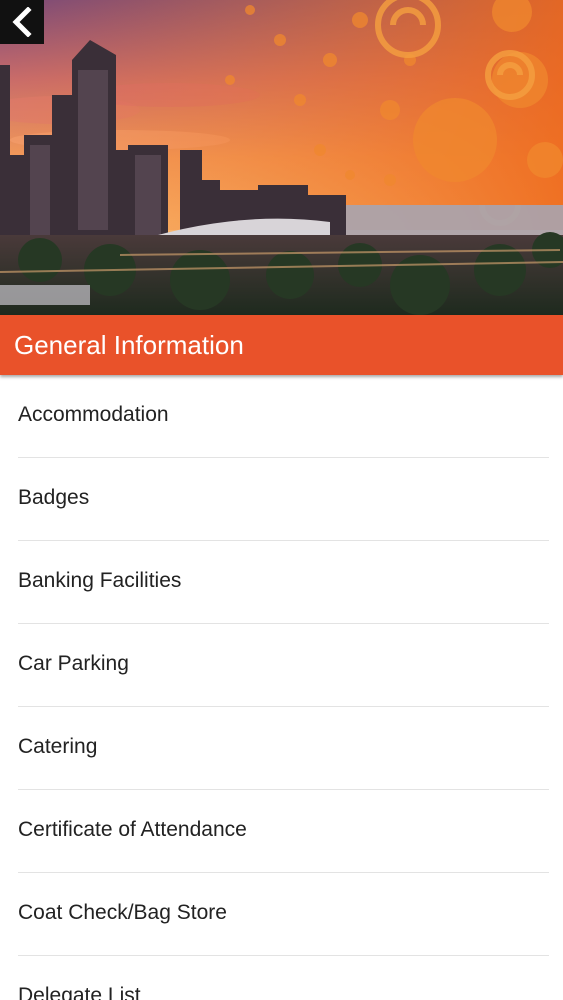 Image resolution: width=563 pixels, height=1000 pixels. What do you see at coordinates (283, 831) in the screenshot?
I see `list-item-certificate-of-attendance: Certificate of Attendance` at bounding box center [283, 831].